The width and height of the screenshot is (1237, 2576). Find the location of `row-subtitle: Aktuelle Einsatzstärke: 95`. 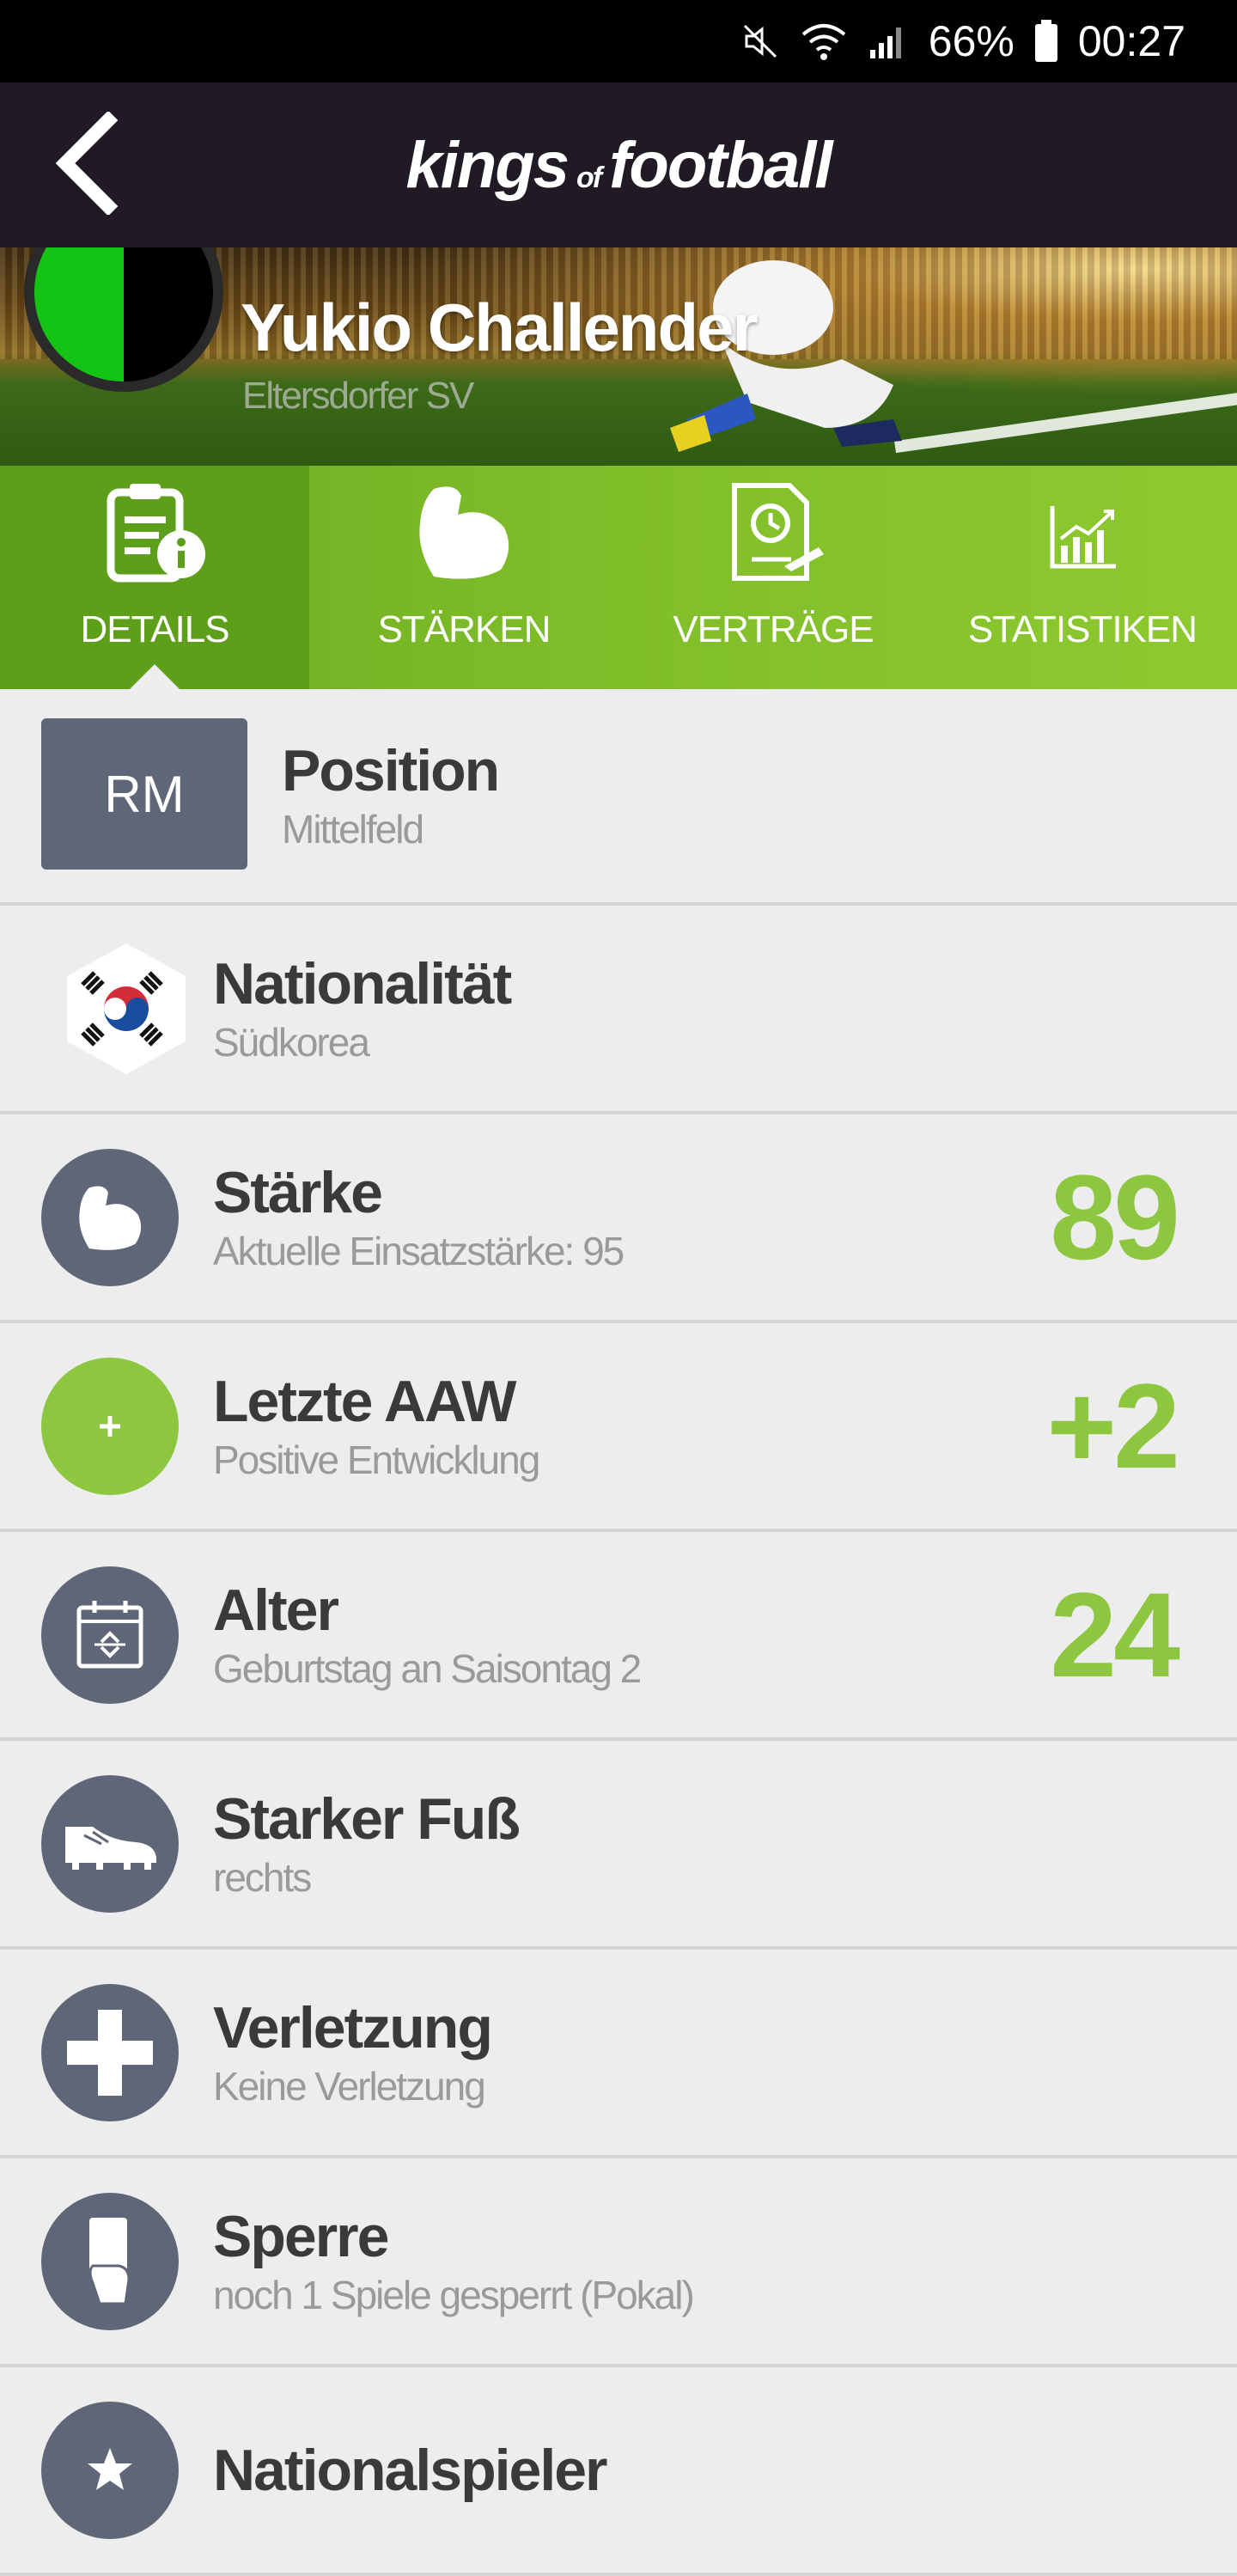

row-subtitle: Aktuelle Einsatzstärke: 95 is located at coordinates (419, 1250).